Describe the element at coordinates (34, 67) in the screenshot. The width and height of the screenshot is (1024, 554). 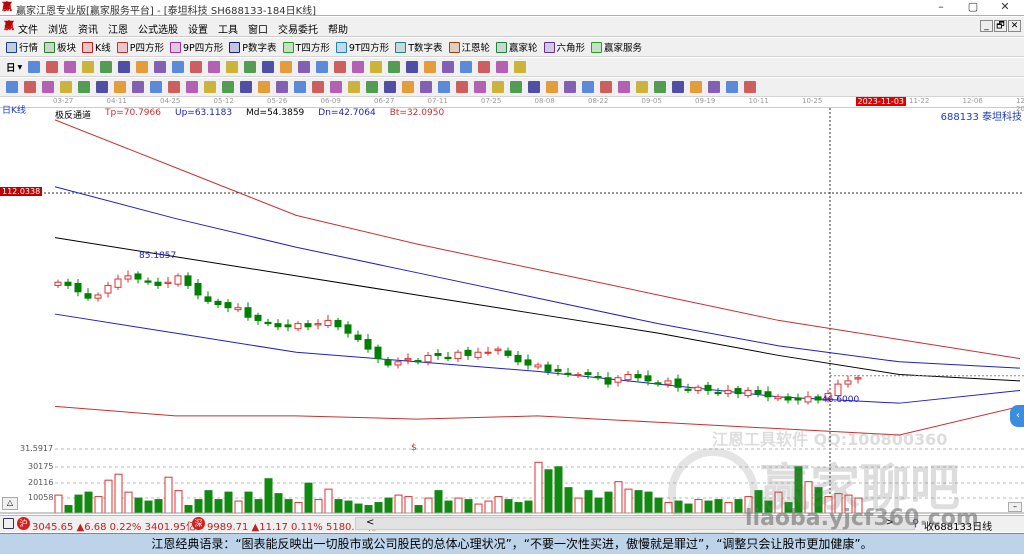
I see `zoom-icon` at that location.